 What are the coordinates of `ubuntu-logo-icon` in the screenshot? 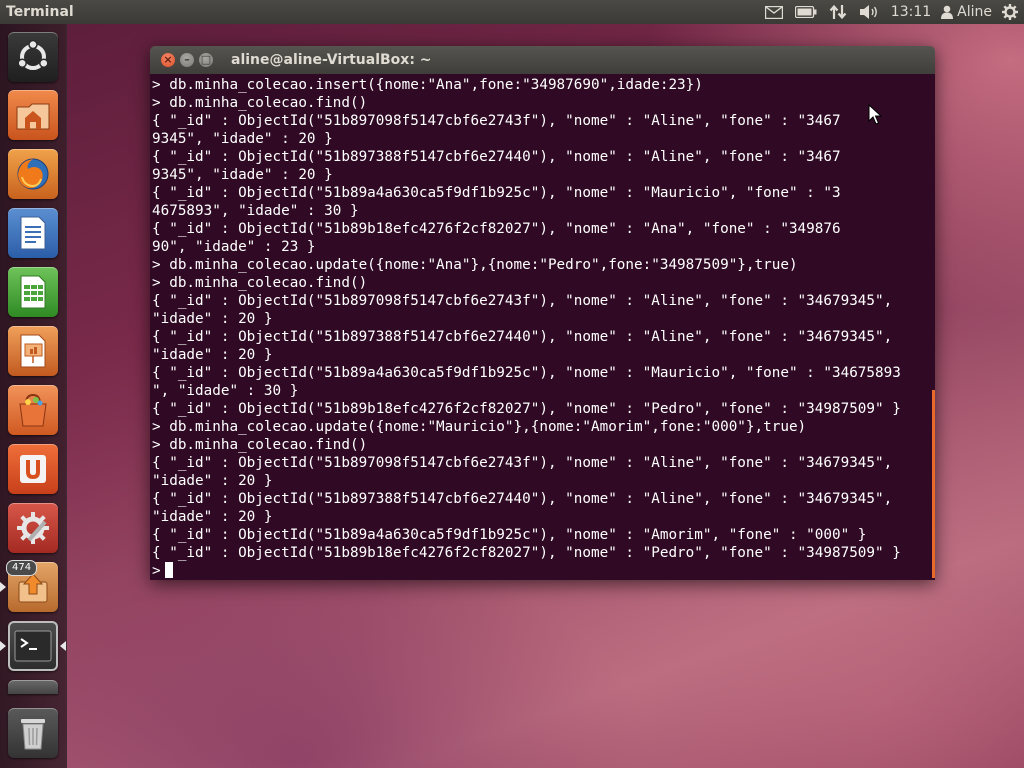 It's located at (33, 55).